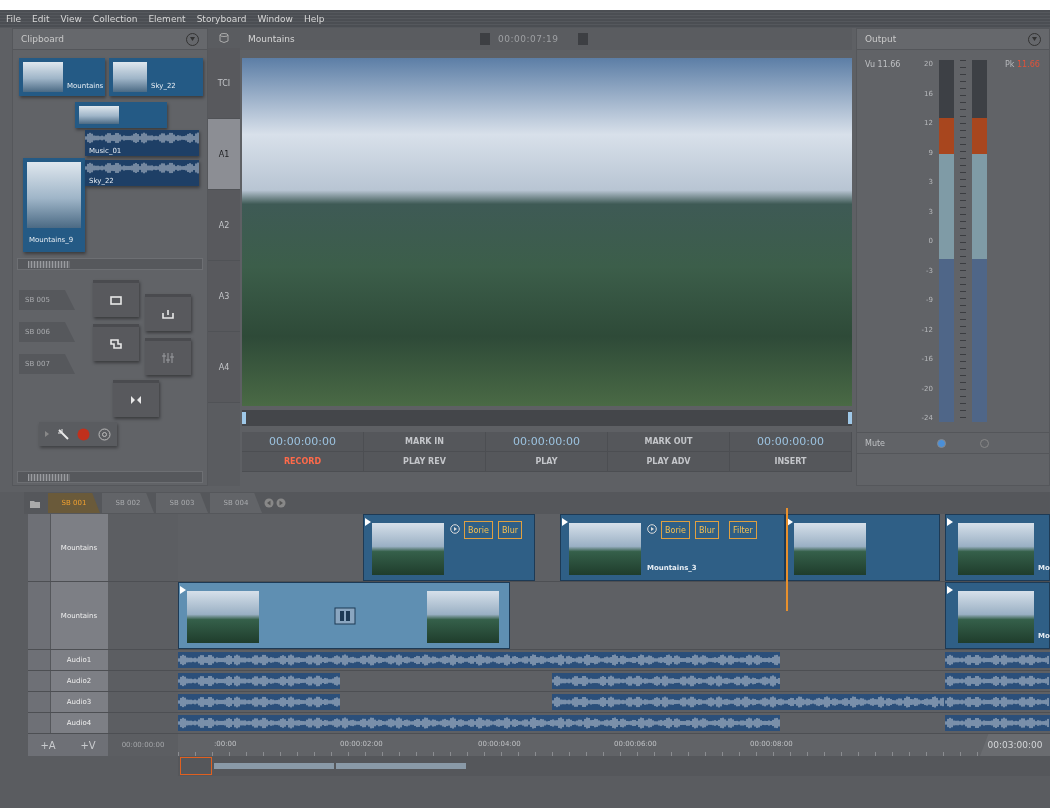 The height and width of the screenshot is (808, 1050). What do you see at coordinates (71, 19) in the screenshot?
I see `menu-item: View` at bounding box center [71, 19].